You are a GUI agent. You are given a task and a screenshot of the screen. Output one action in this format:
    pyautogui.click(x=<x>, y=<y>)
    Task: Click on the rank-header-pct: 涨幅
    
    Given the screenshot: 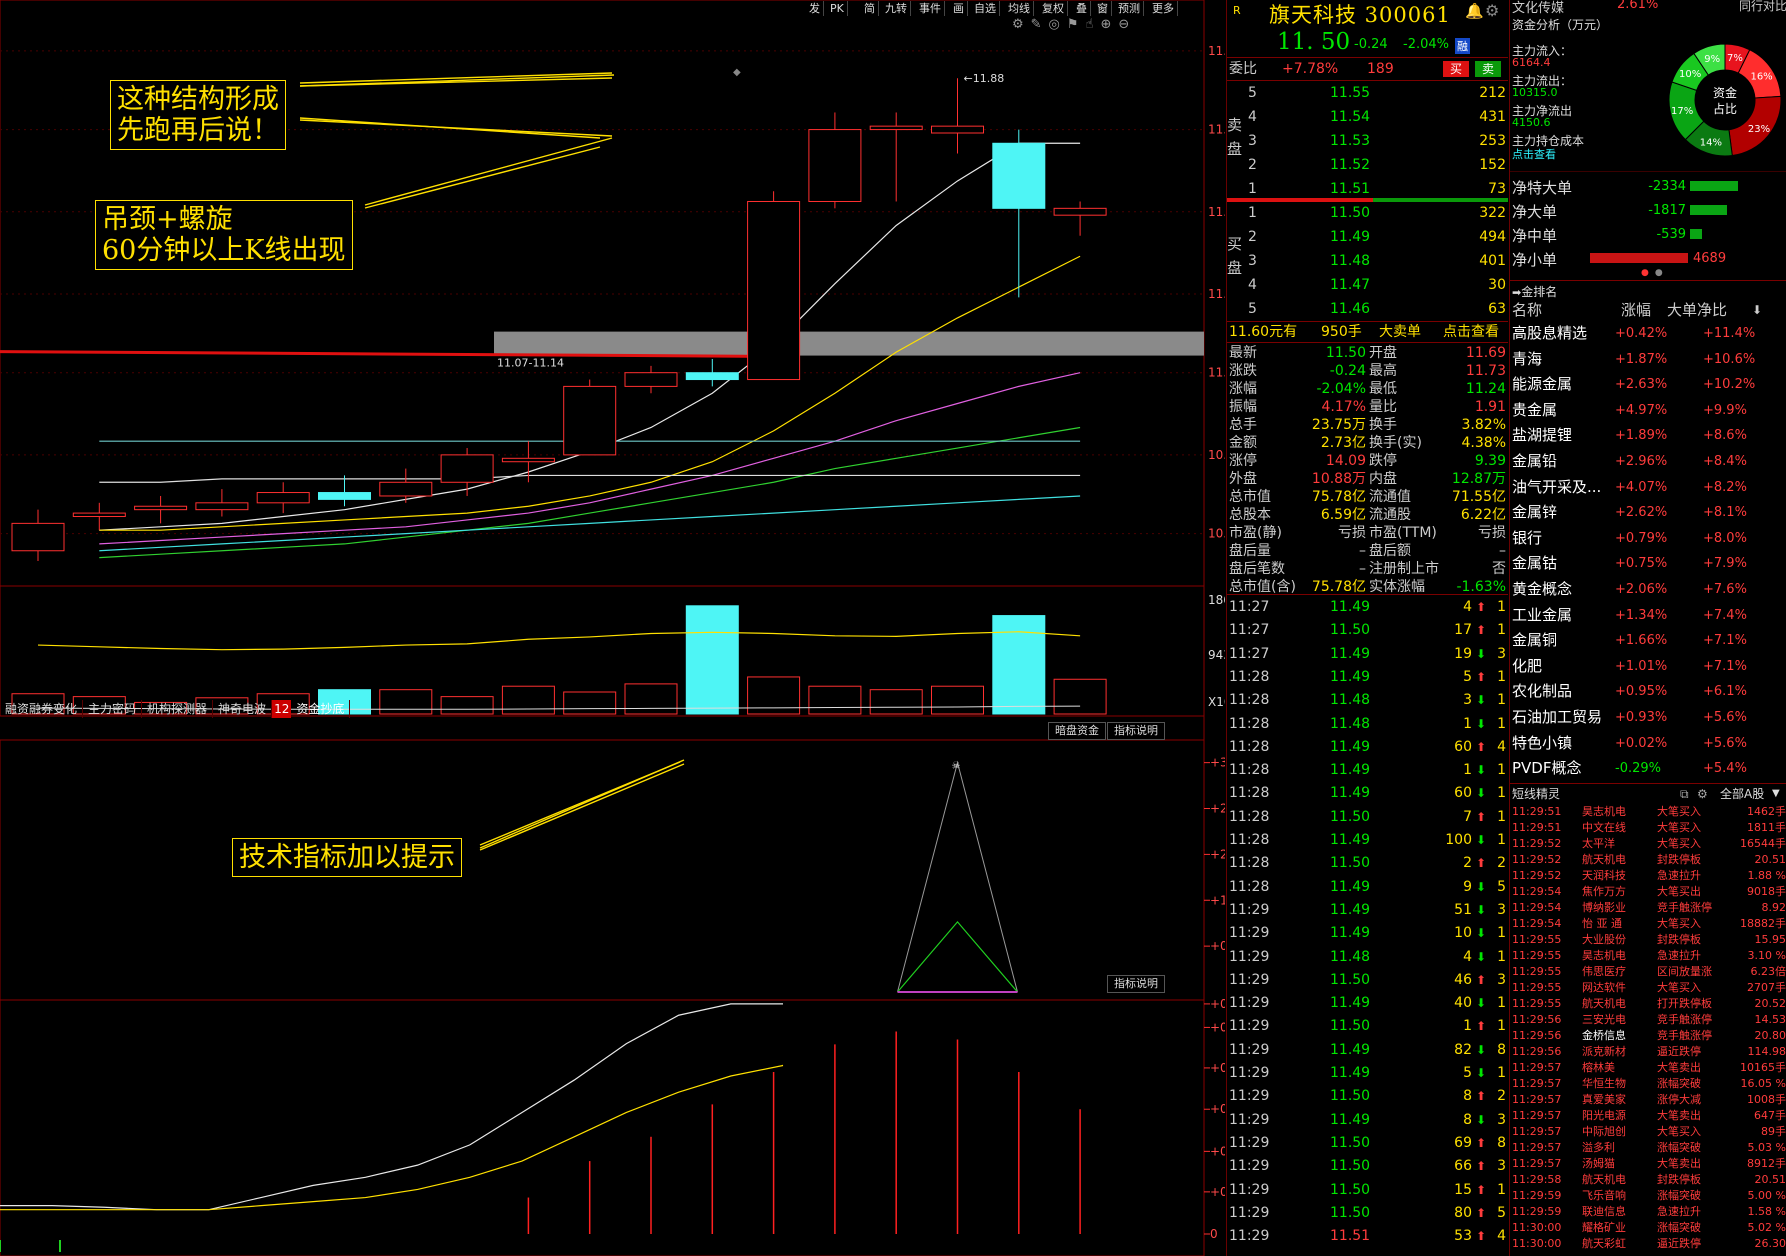 What is the action you would take?
    pyautogui.click(x=1636, y=310)
    